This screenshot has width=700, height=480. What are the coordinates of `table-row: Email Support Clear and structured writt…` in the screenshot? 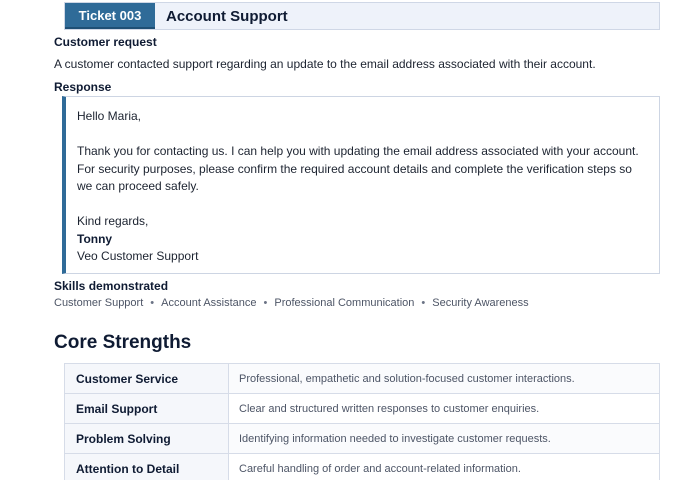 It's located at (362, 408).